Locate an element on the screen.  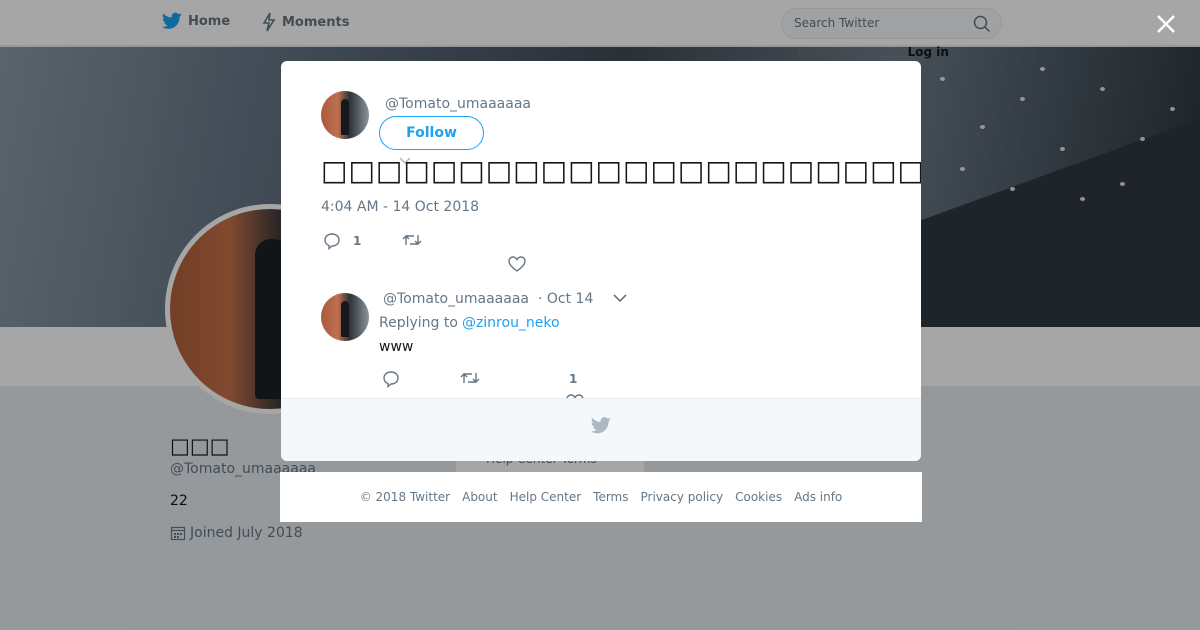
footer-link-help-center: Help Center is located at coordinates (546, 497).